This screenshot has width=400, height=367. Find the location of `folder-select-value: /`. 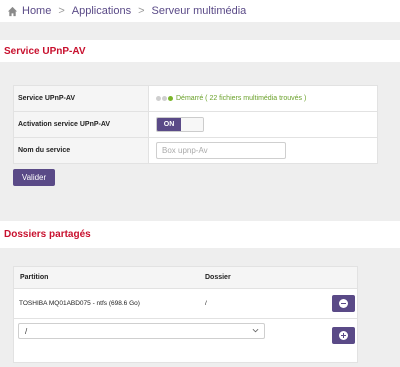

folder-select-value: / is located at coordinates (26, 331).